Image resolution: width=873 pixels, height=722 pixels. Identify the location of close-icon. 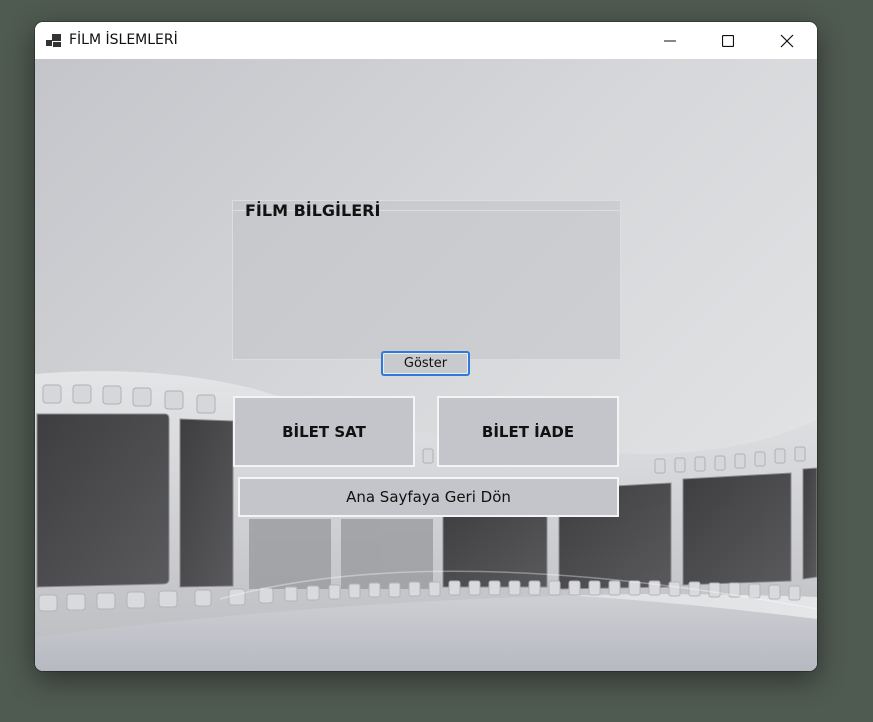
(787, 40).